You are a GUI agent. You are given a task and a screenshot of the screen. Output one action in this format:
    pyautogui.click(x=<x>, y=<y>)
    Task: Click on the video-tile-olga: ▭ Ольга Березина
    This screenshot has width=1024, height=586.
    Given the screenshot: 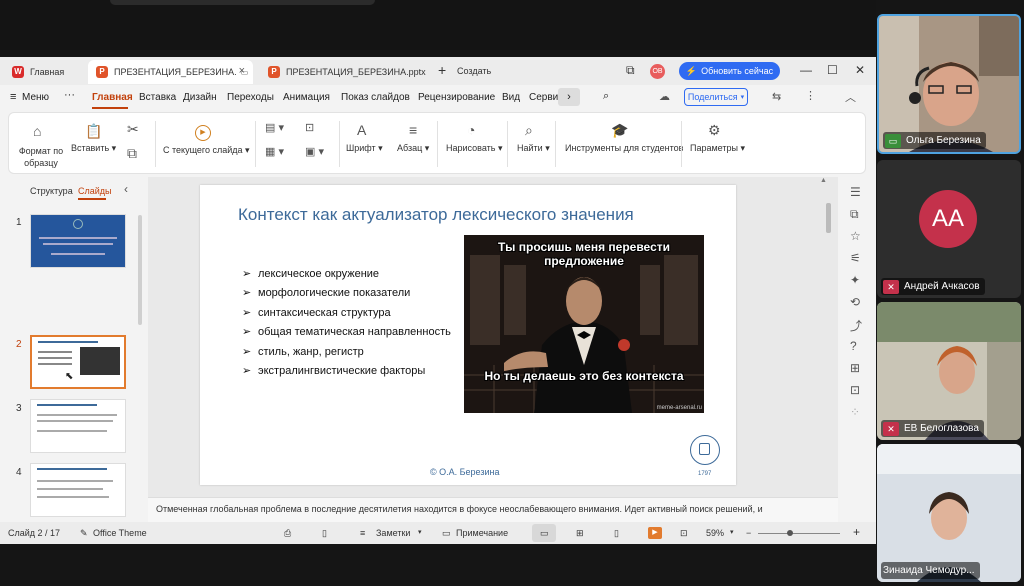 What is the action you would take?
    pyautogui.click(x=949, y=84)
    